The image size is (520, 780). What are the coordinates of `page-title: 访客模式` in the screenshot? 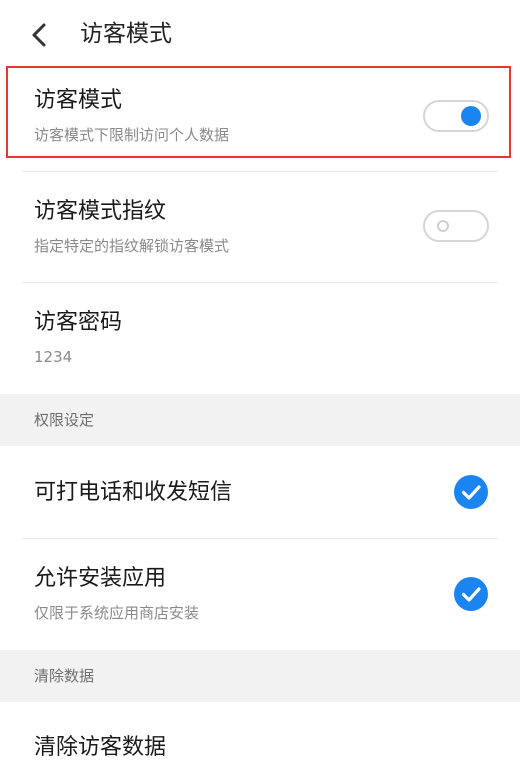 It's located at (126, 34).